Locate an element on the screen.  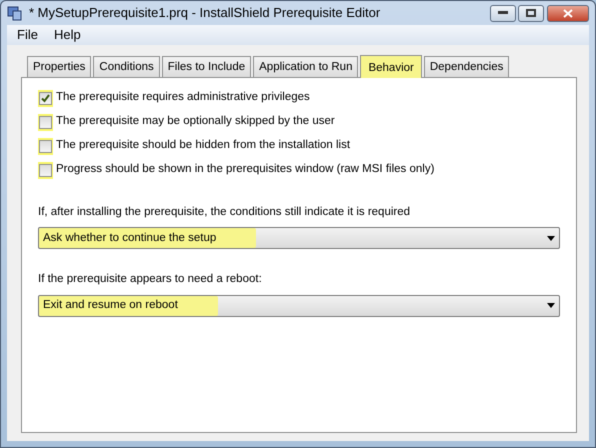
close-button is located at coordinates (568, 13).